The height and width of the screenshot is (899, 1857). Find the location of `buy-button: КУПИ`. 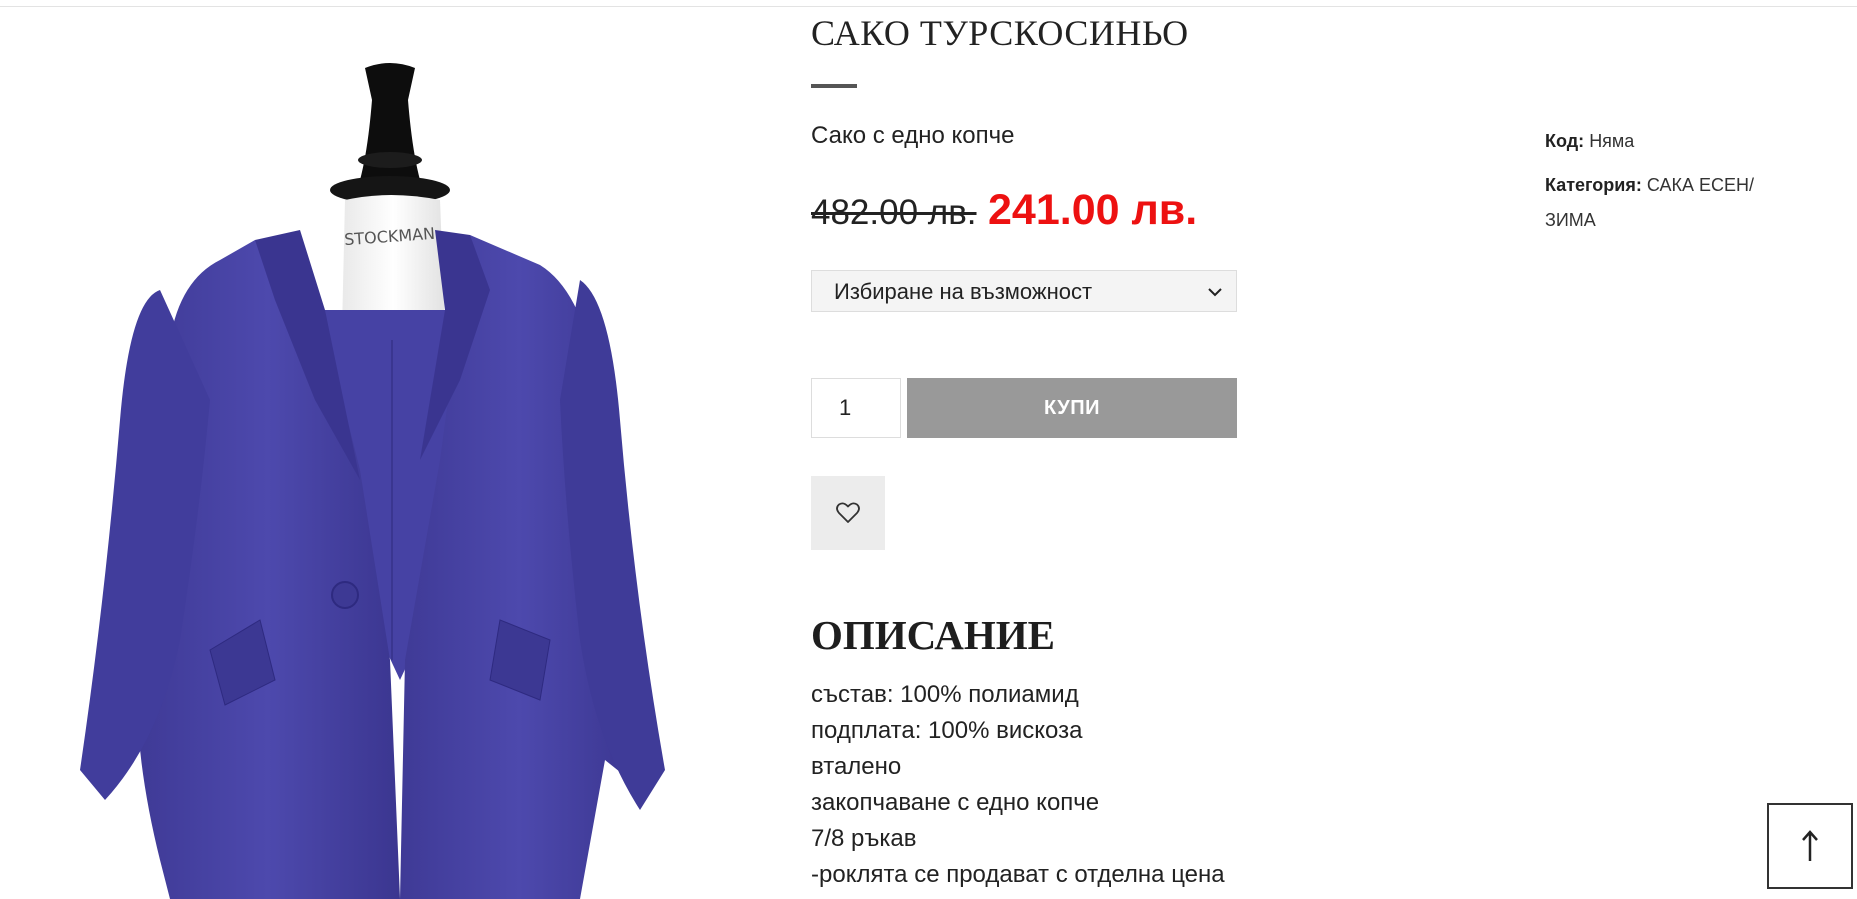

buy-button: КУПИ is located at coordinates (1072, 408).